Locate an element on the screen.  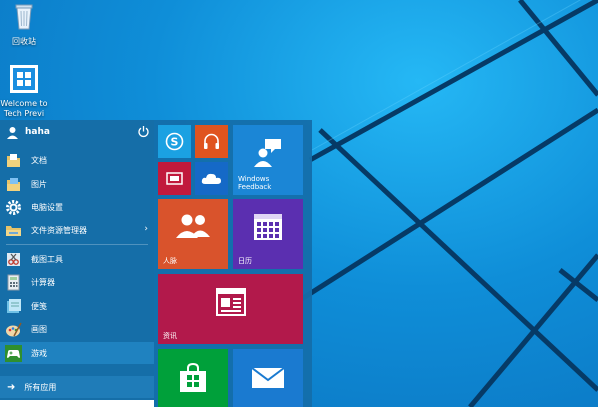
search-box is located at coordinates (77, 403).